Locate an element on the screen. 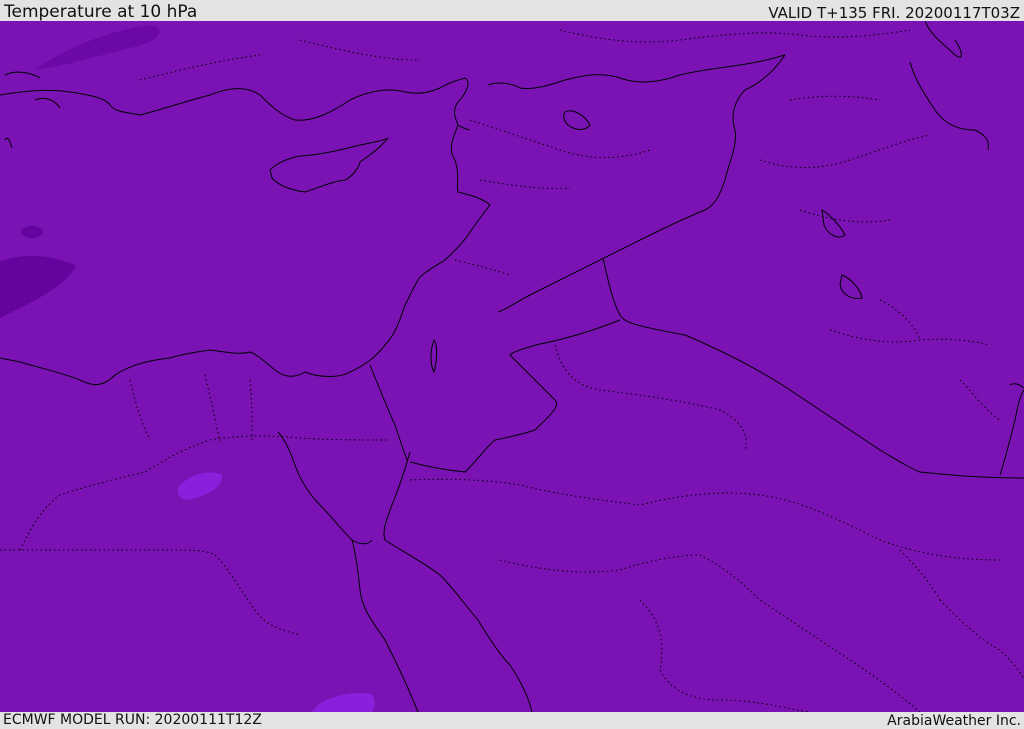 This screenshot has width=1024, height=729. cold-patch-small is located at coordinates (32, 232).